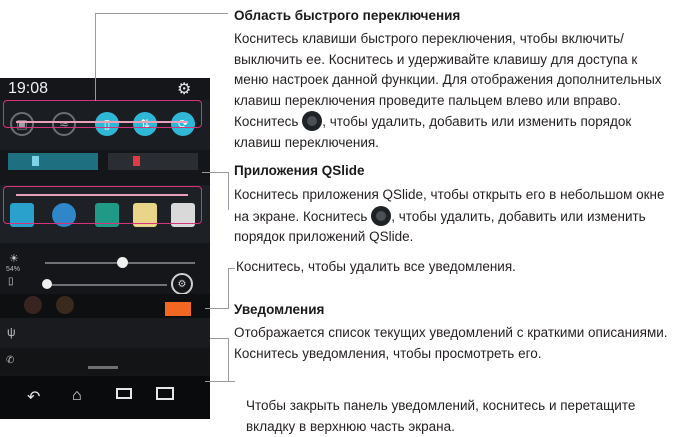 The width and height of the screenshot is (694, 437). I want to click on quick-toggle-heading: Область быстрого переключения, so click(347, 15).